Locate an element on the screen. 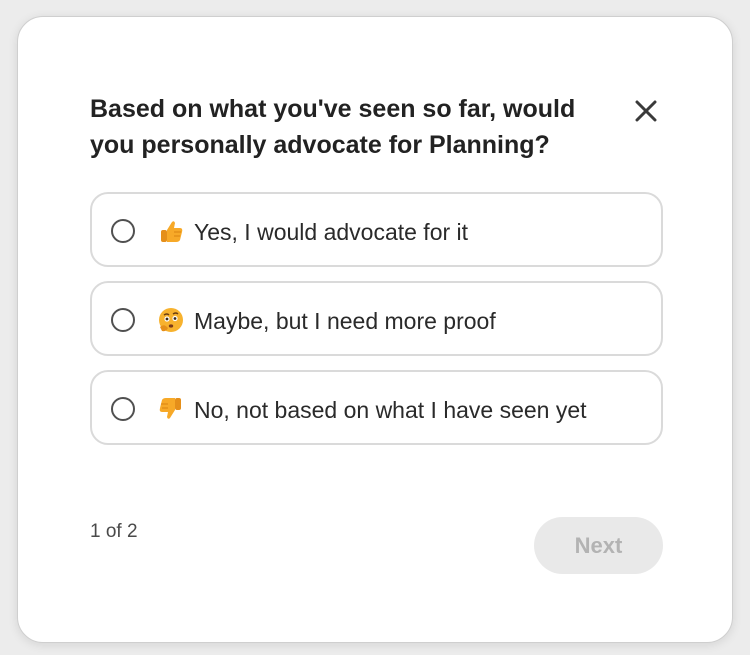 This screenshot has height=655, width=750. close-icon is located at coordinates (646, 111).